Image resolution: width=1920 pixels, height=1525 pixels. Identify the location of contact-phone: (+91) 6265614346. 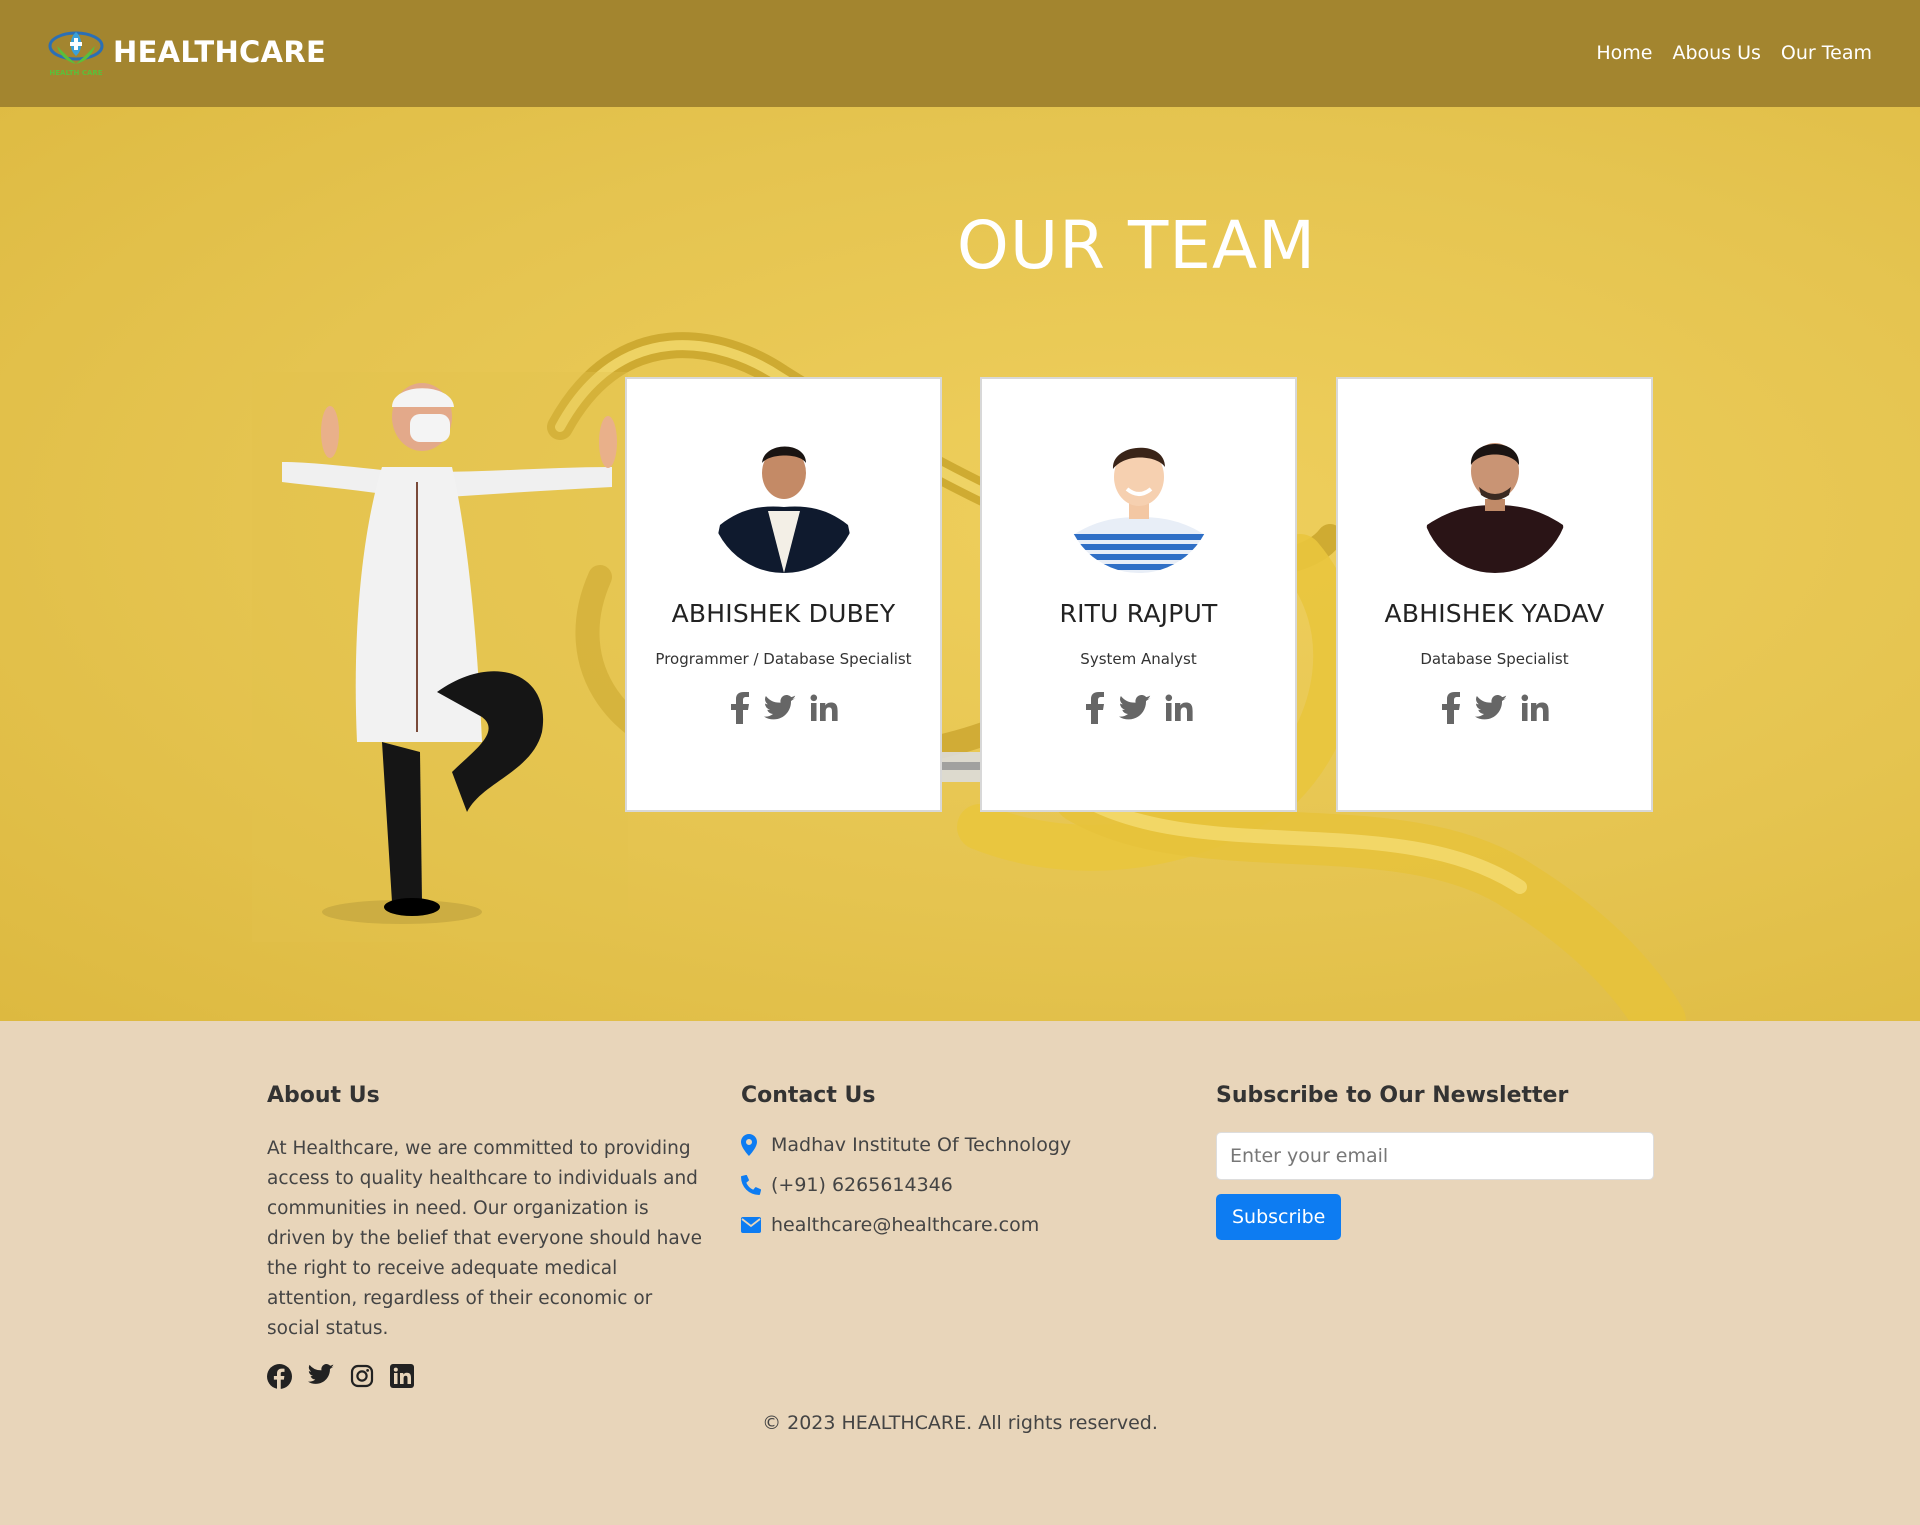
(906, 1185).